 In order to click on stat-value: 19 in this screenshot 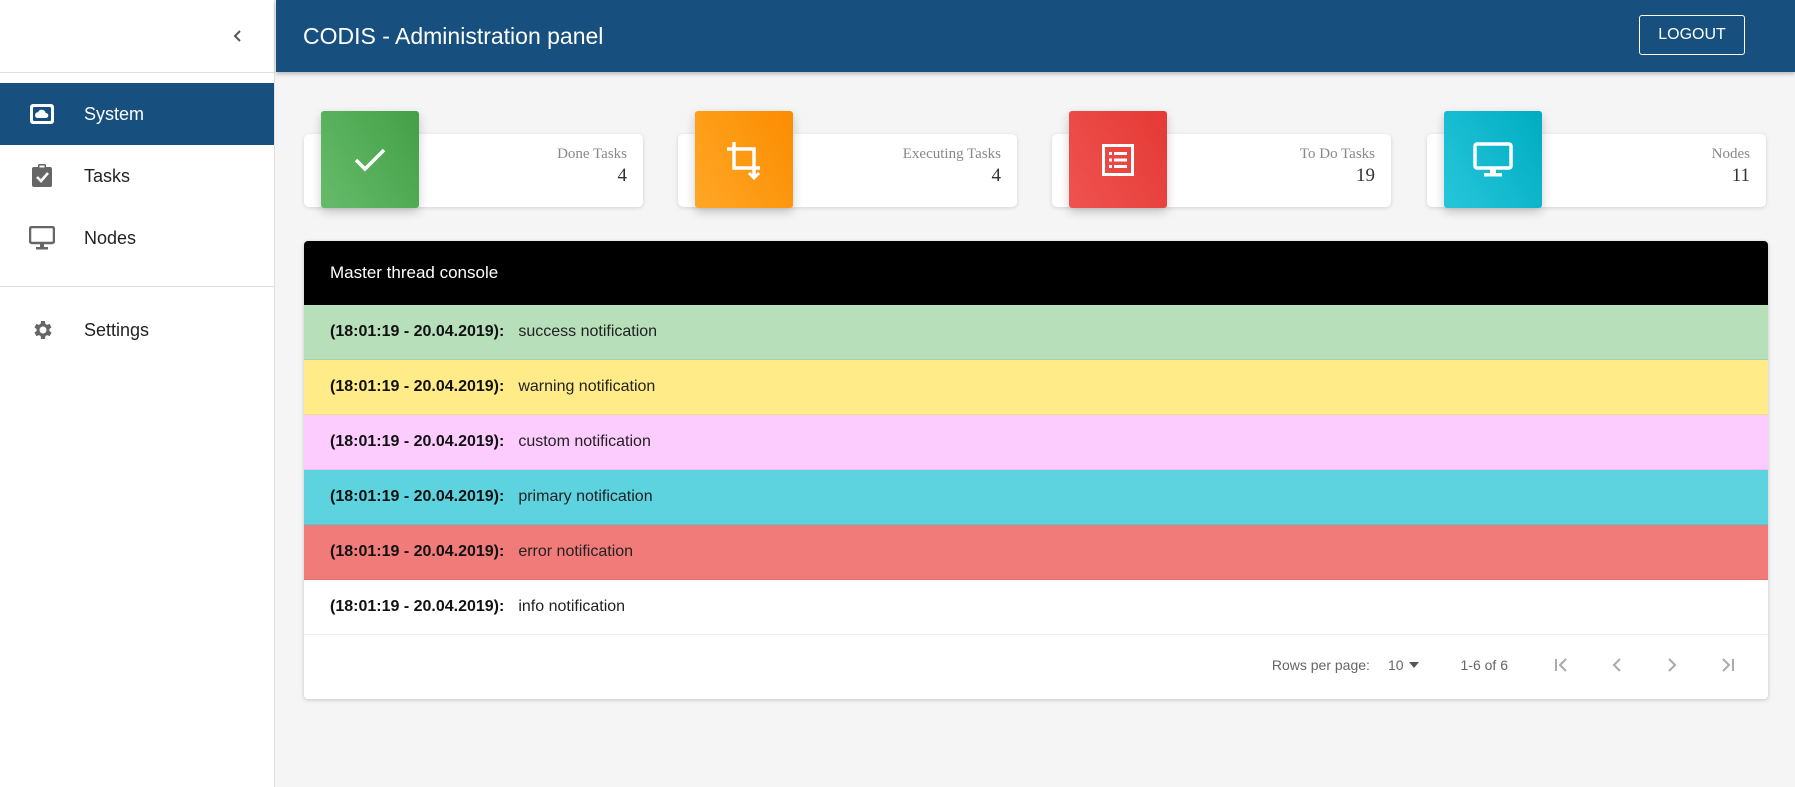, I will do `click(1365, 175)`.